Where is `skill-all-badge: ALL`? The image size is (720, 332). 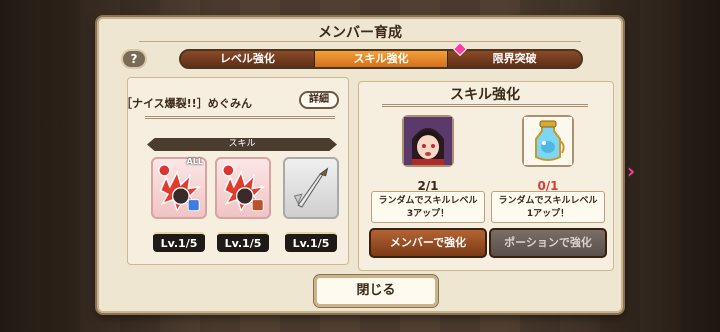 skill-all-badge: ALL is located at coordinates (194, 161).